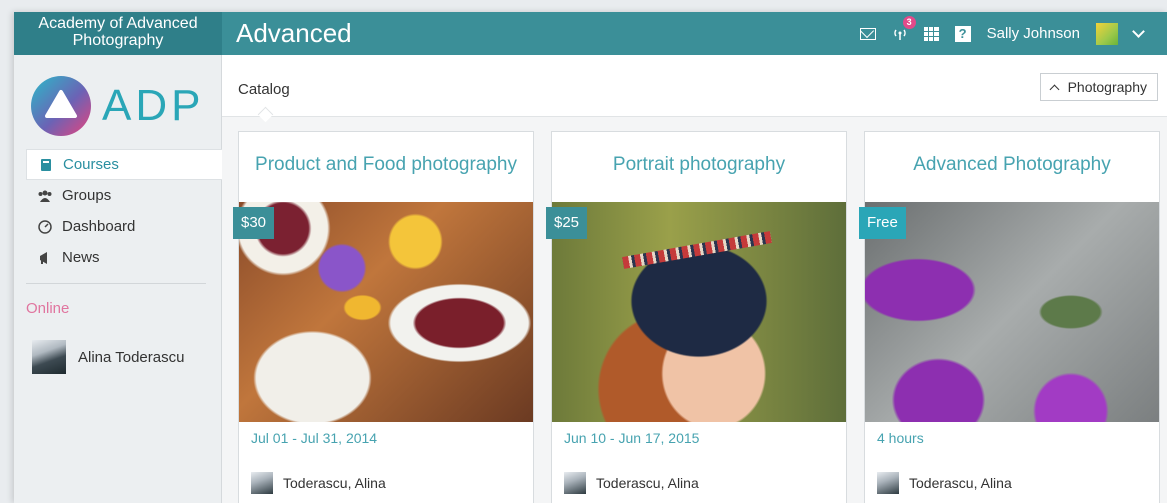 The width and height of the screenshot is (1167, 503). I want to click on notification-badge: 3, so click(909, 22).